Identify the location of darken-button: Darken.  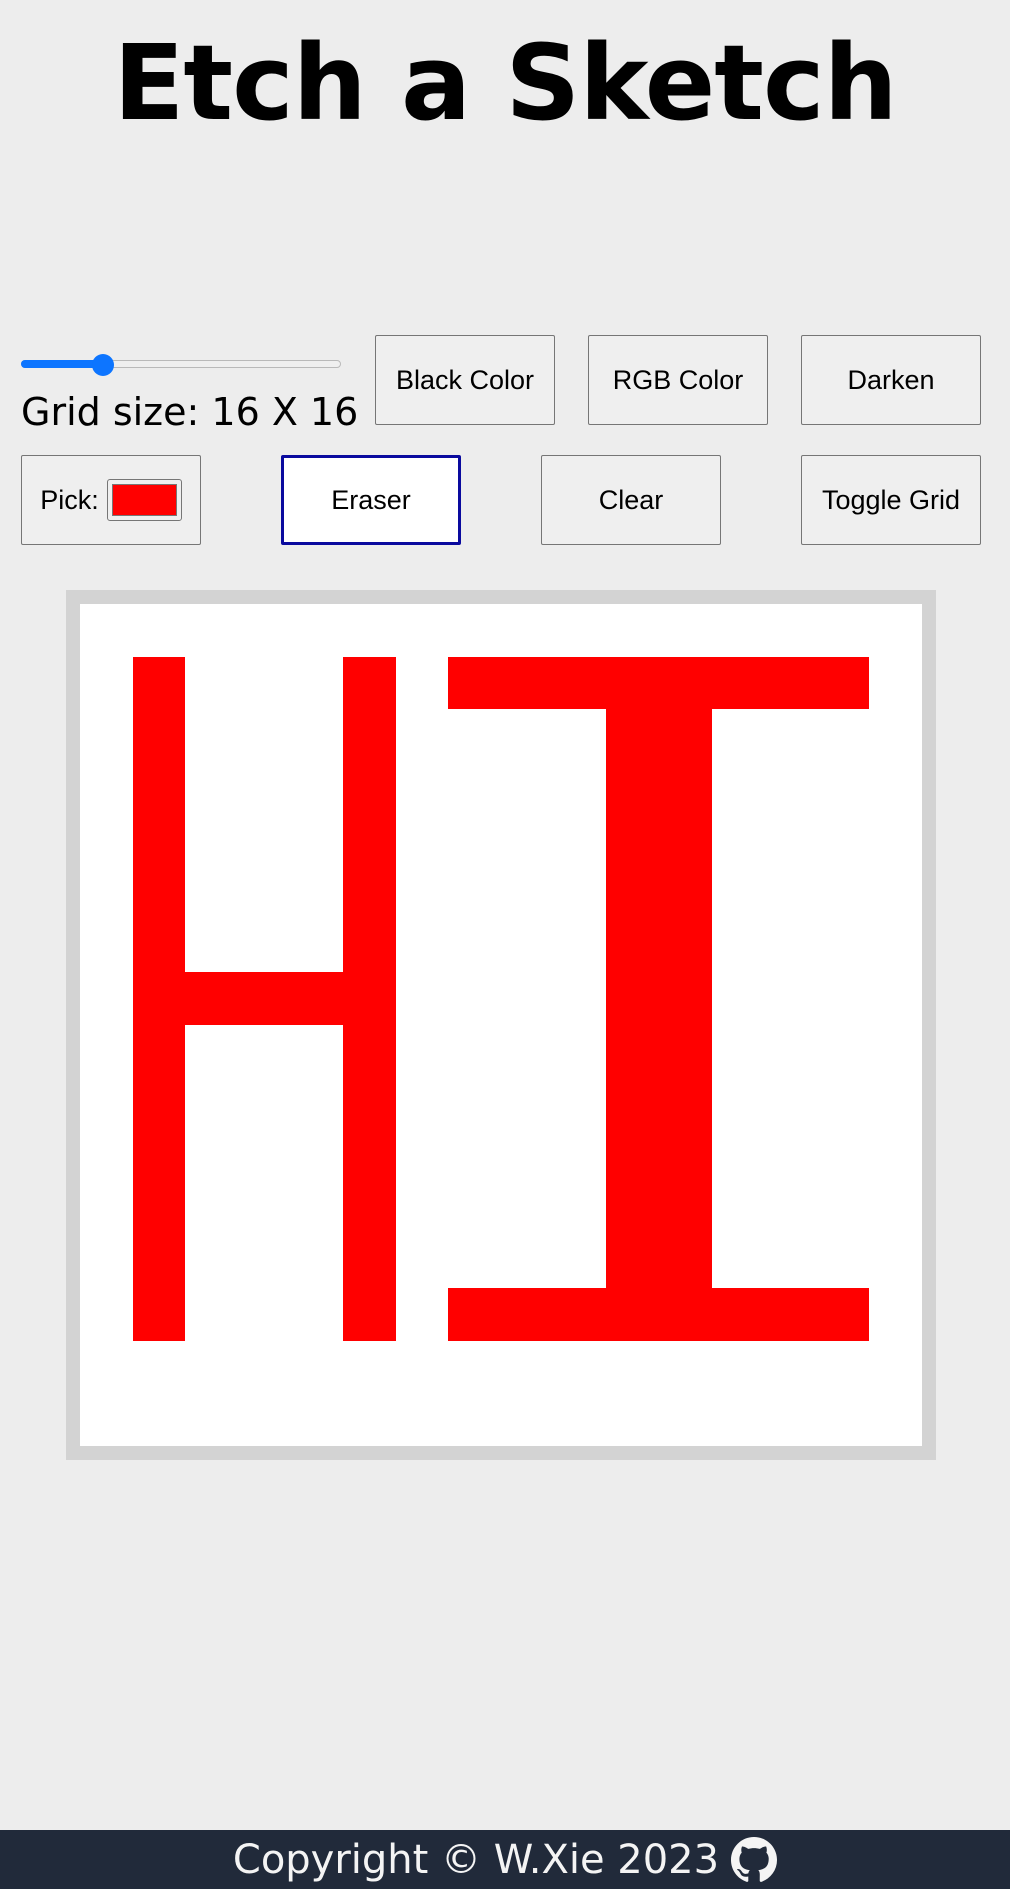
(891, 380).